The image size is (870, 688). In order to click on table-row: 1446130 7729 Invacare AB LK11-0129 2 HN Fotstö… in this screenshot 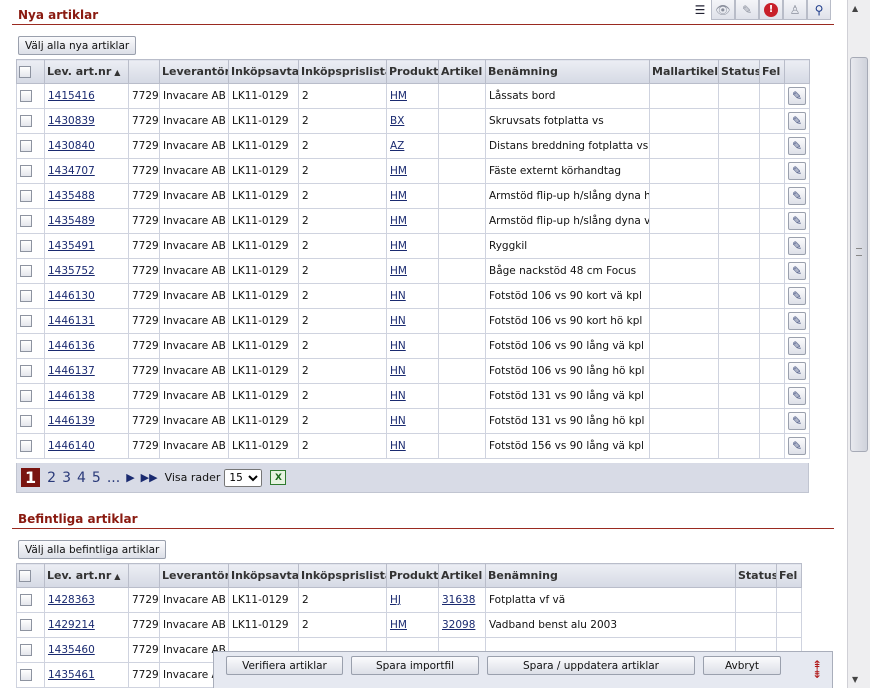, I will do `click(413, 296)`.